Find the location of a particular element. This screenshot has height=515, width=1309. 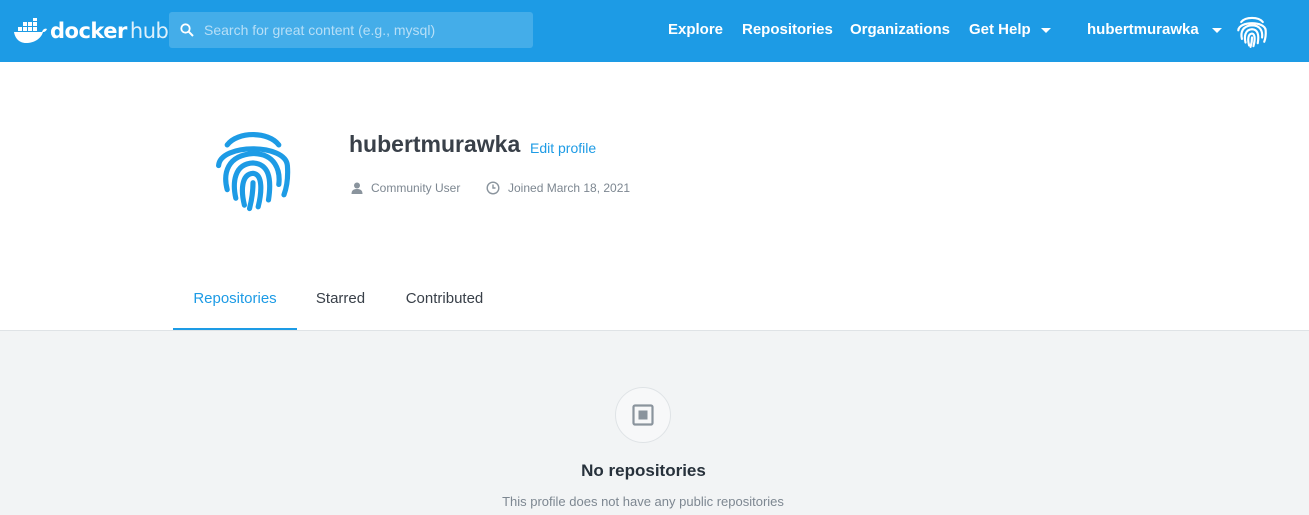

profile-role-label: Community User is located at coordinates (416, 188).